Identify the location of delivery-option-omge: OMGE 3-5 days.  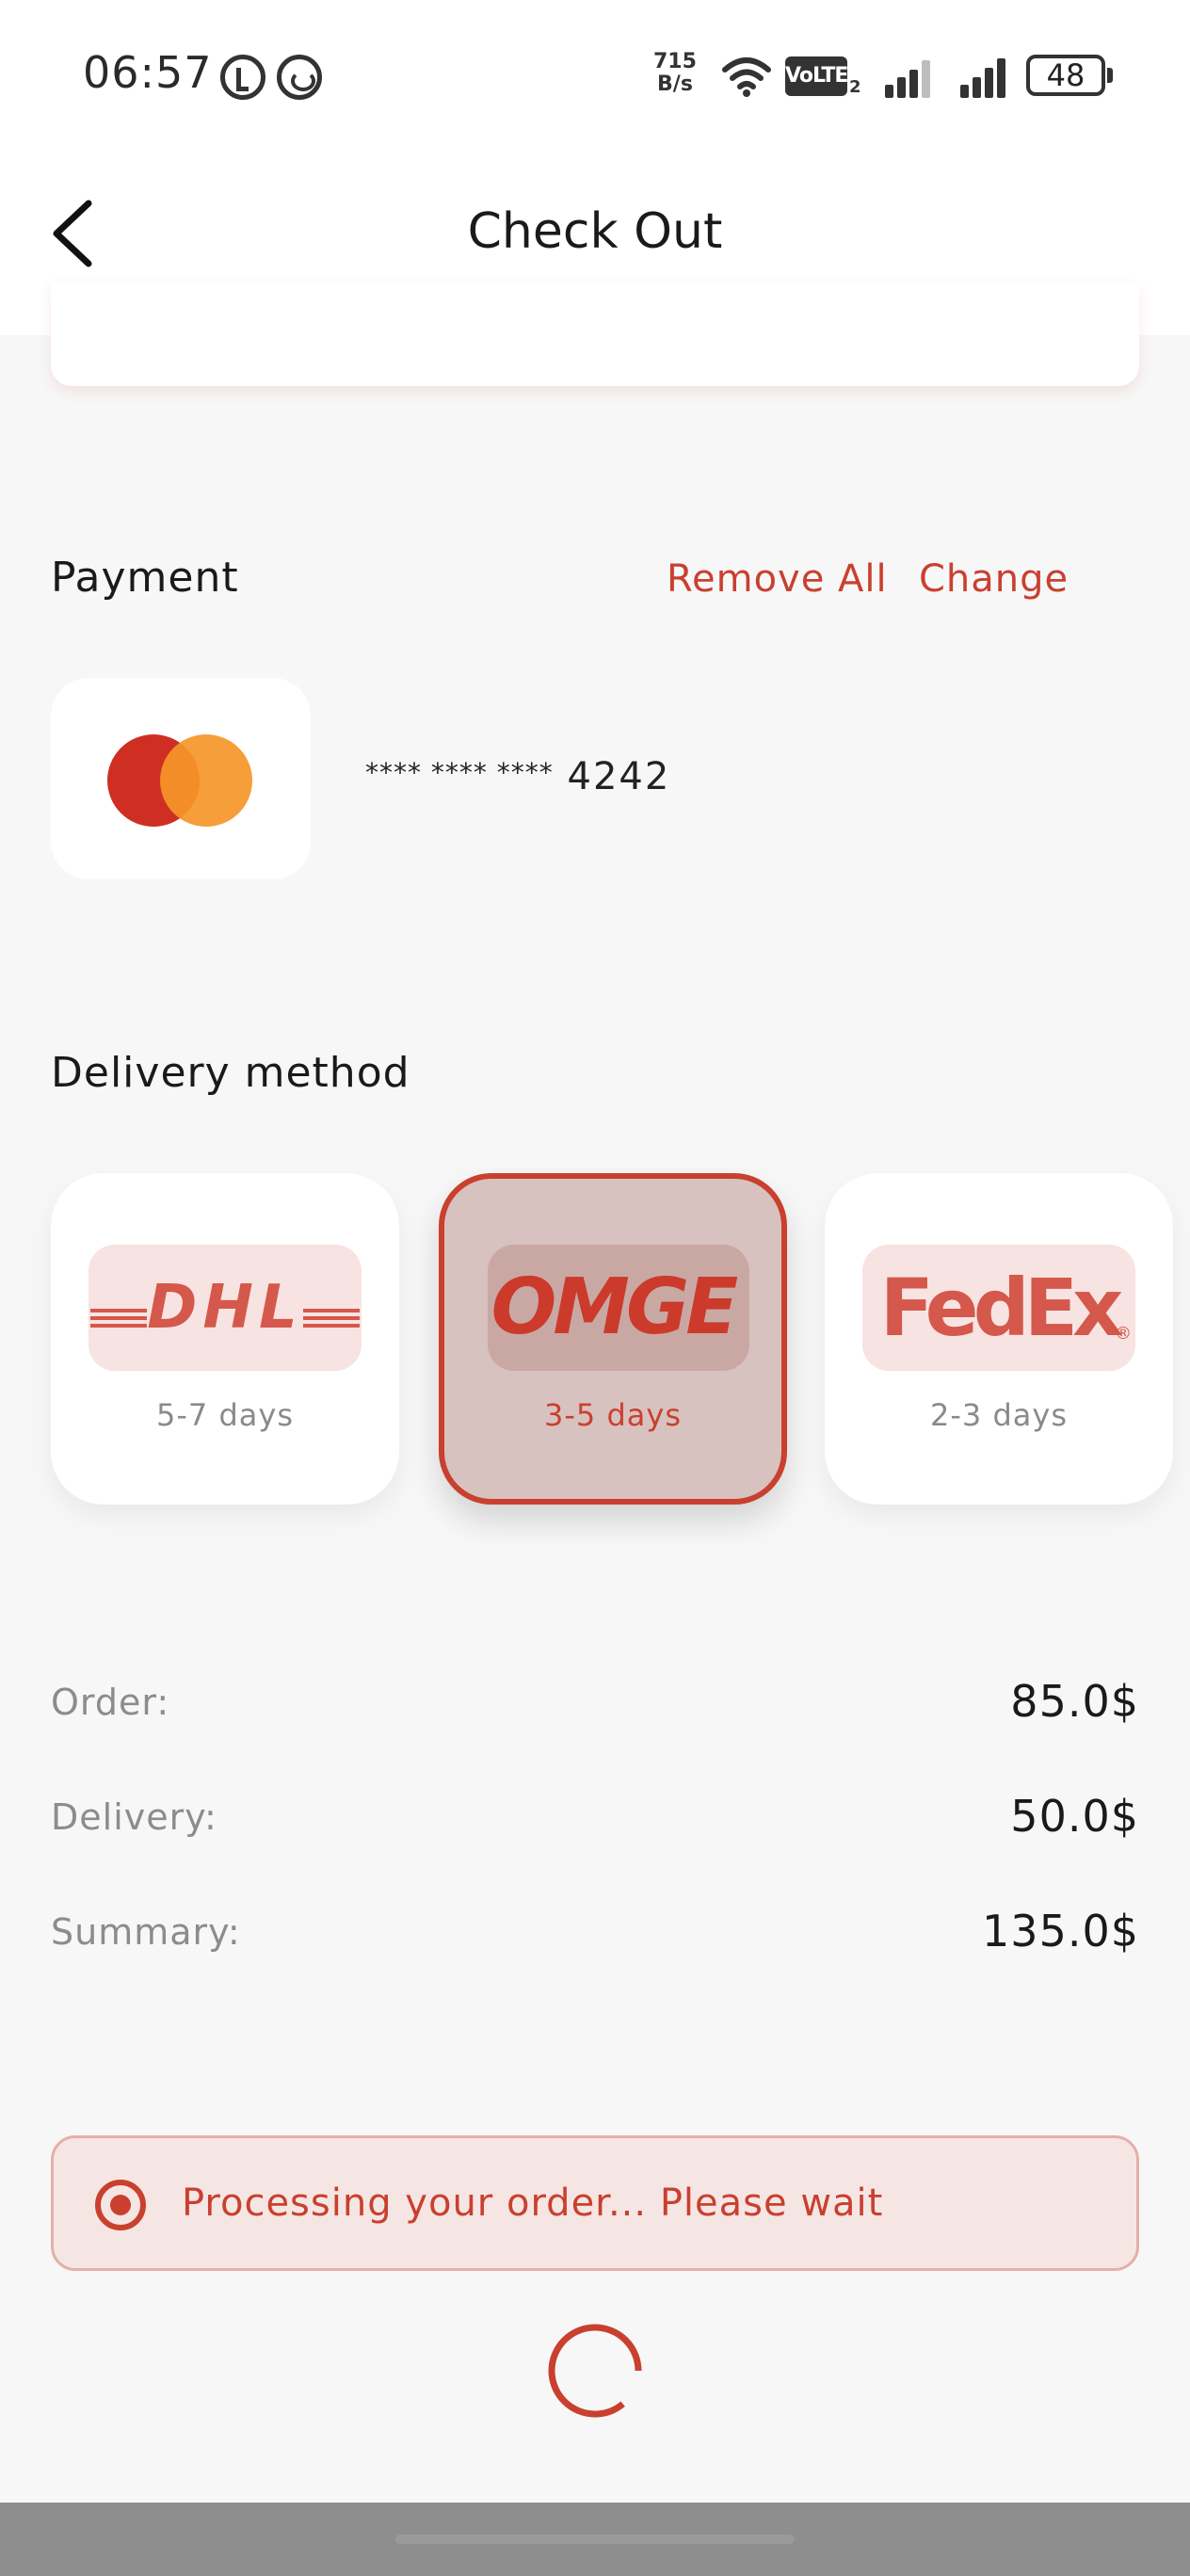
(613, 1339).